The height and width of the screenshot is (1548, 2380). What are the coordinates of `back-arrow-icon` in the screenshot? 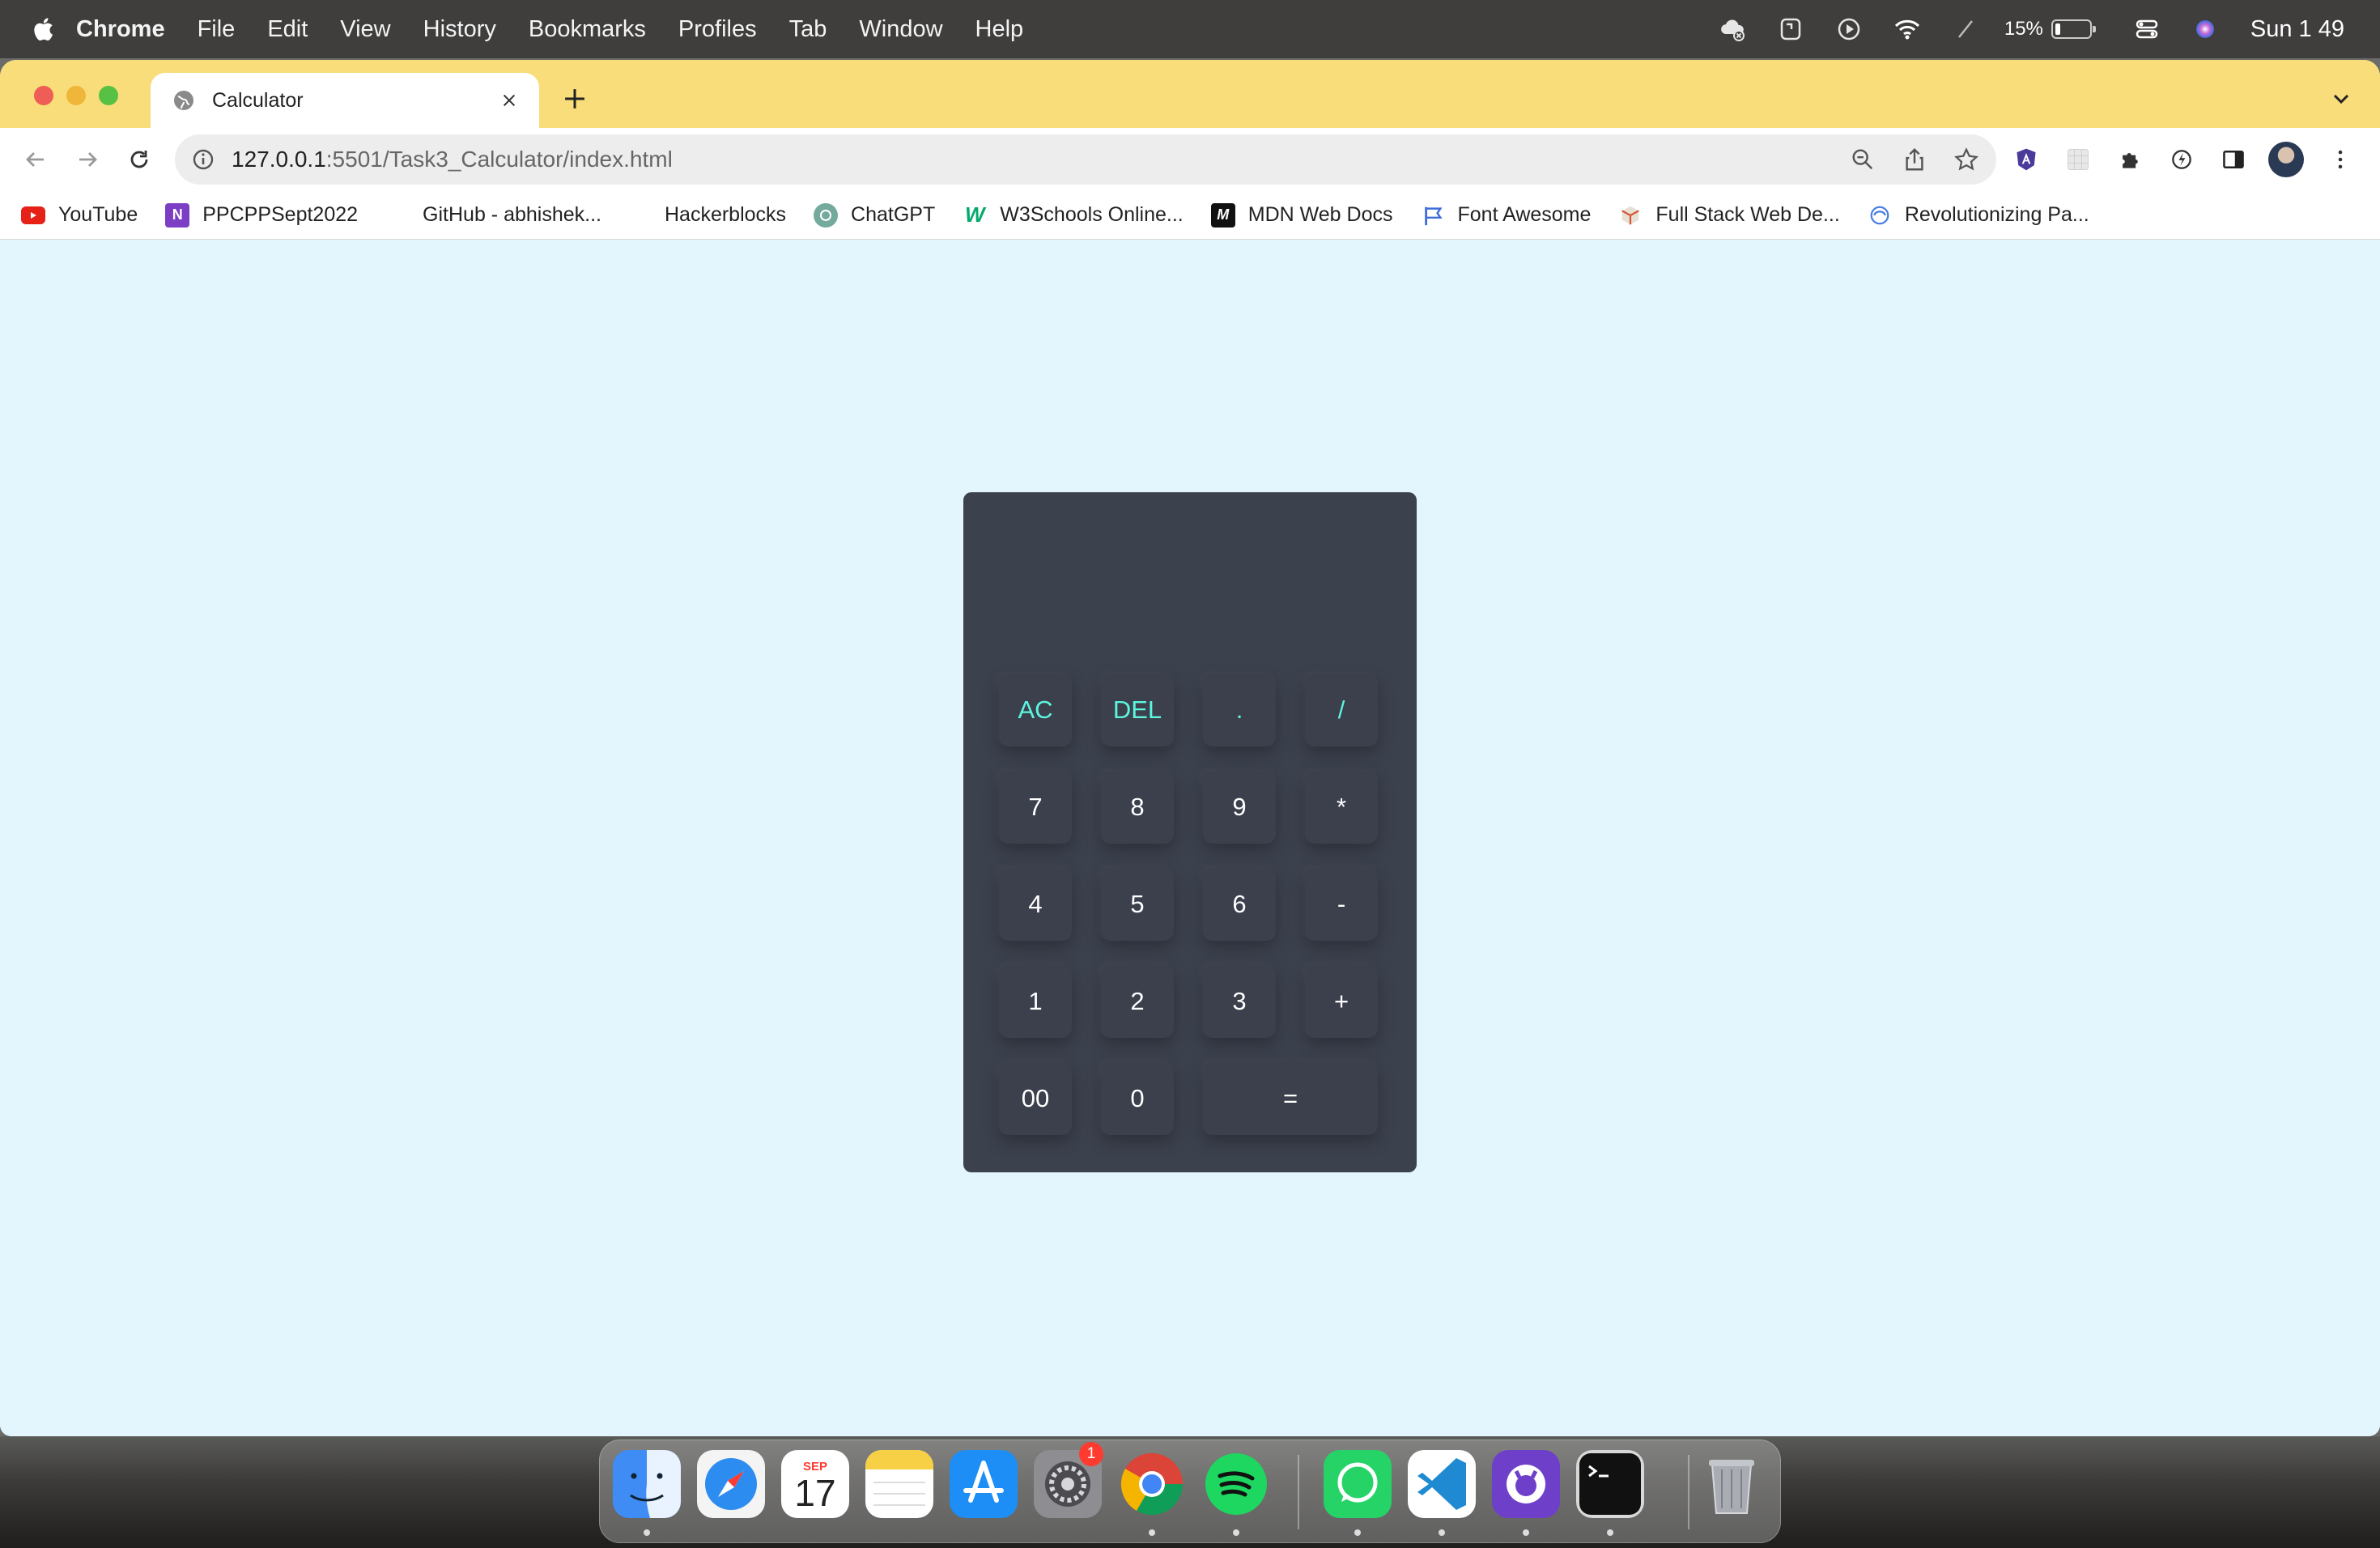 It's located at (35, 159).